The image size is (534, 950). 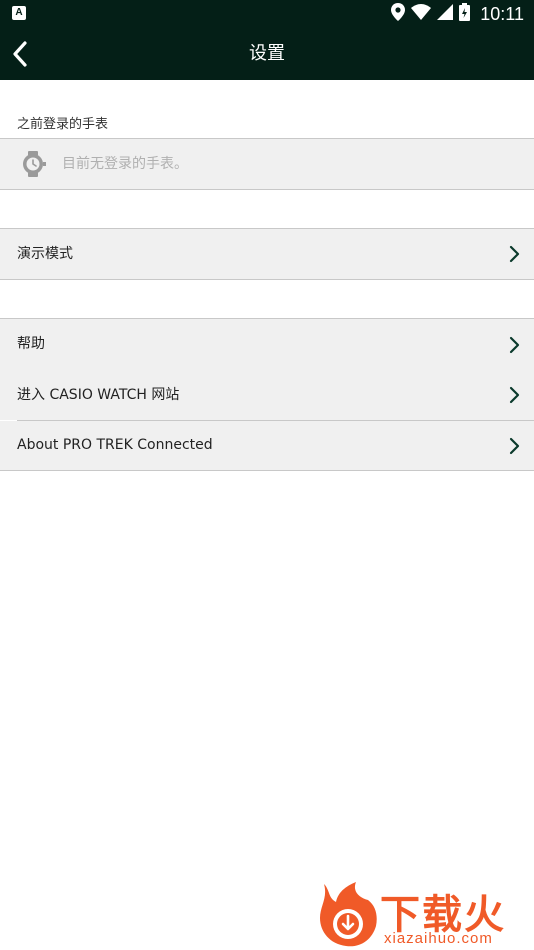 I want to click on toolbar: 设置, so click(x=267, y=54).